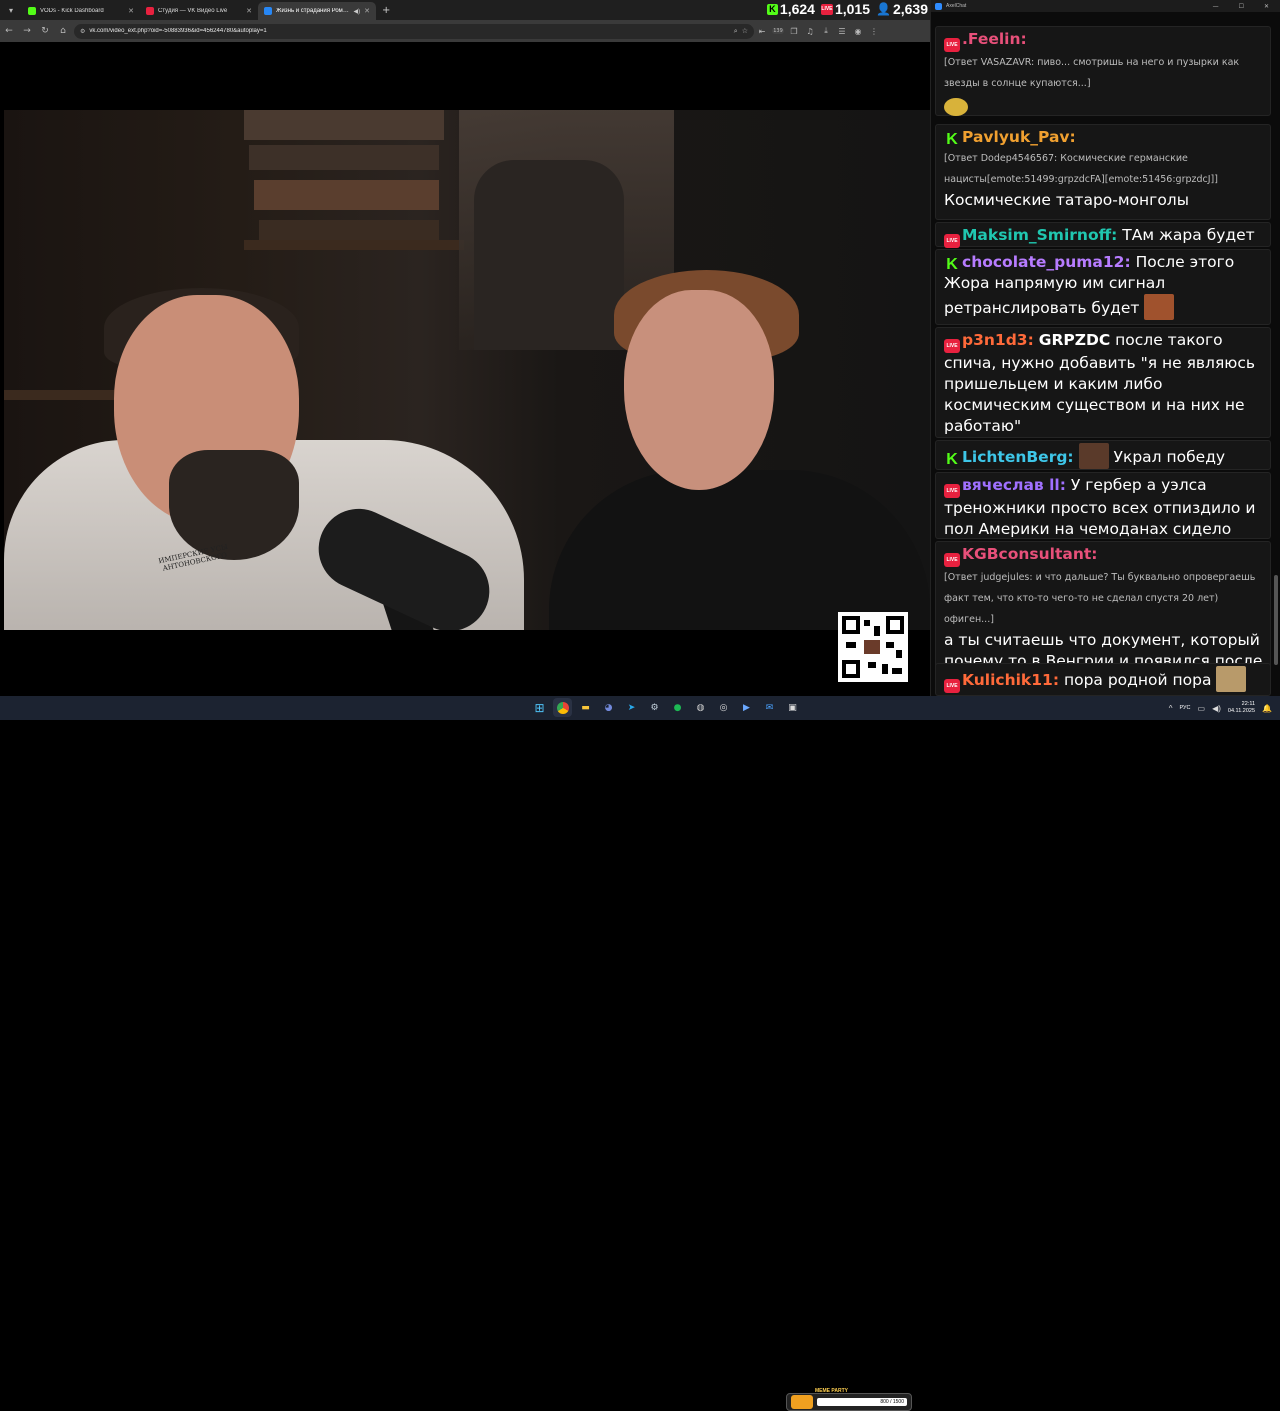 Image resolution: width=1280 pixels, height=1411 pixels. Describe the element at coordinates (762, 31) in the screenshot. I see `extension-icon: ⇤` at that location.